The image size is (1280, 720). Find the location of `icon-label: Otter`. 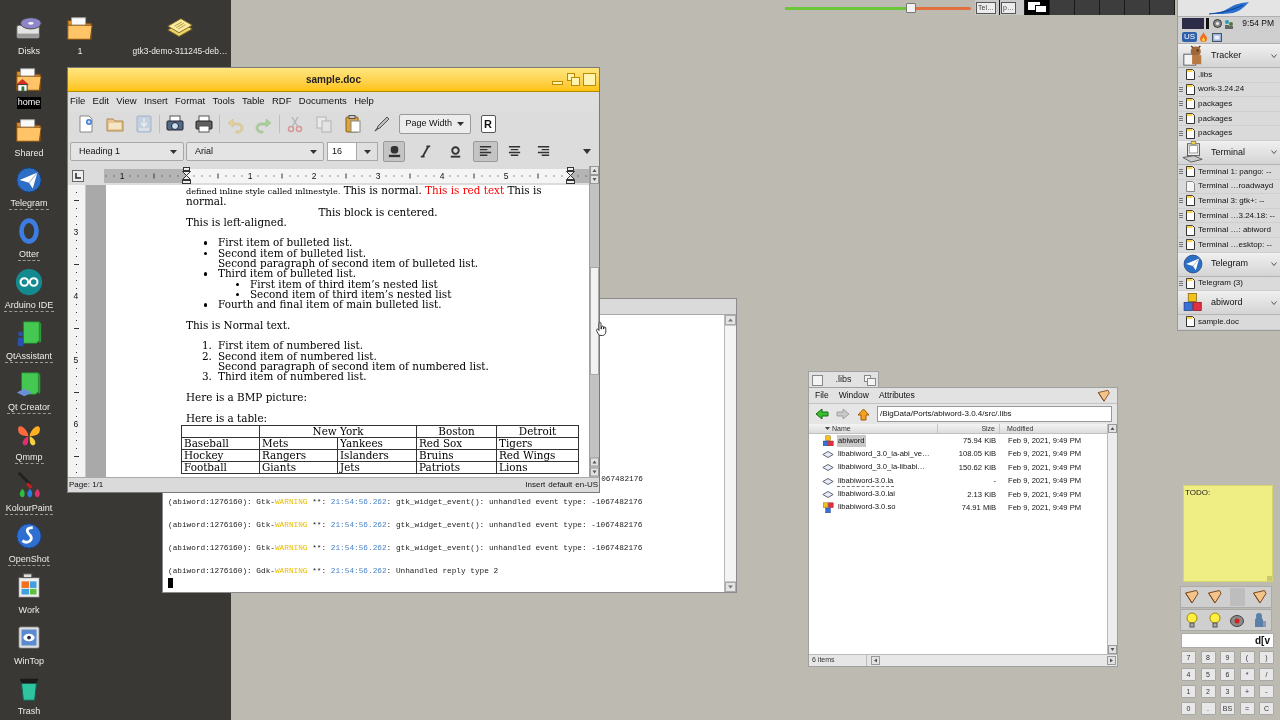

icon-label: Otter is located at coordinates (29, 255).